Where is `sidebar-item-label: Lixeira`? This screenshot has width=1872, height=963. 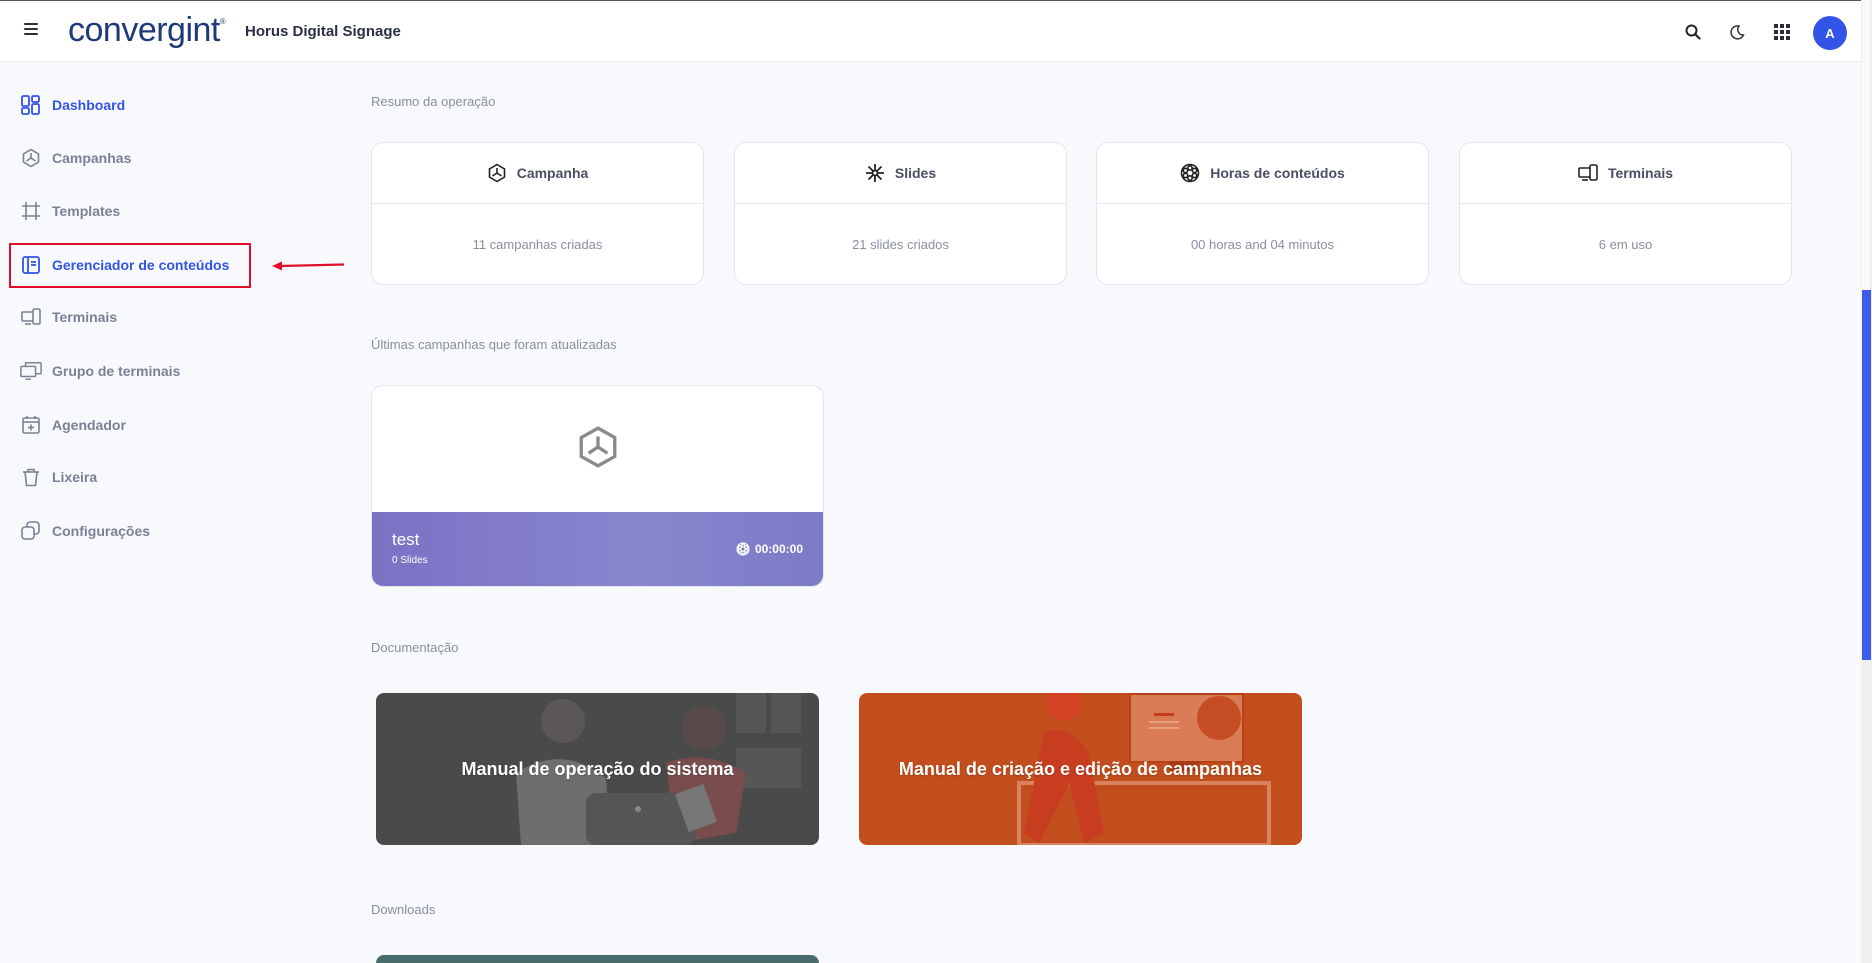
sidebar-item-label: Lixeira is located at coordinates (75, 477).